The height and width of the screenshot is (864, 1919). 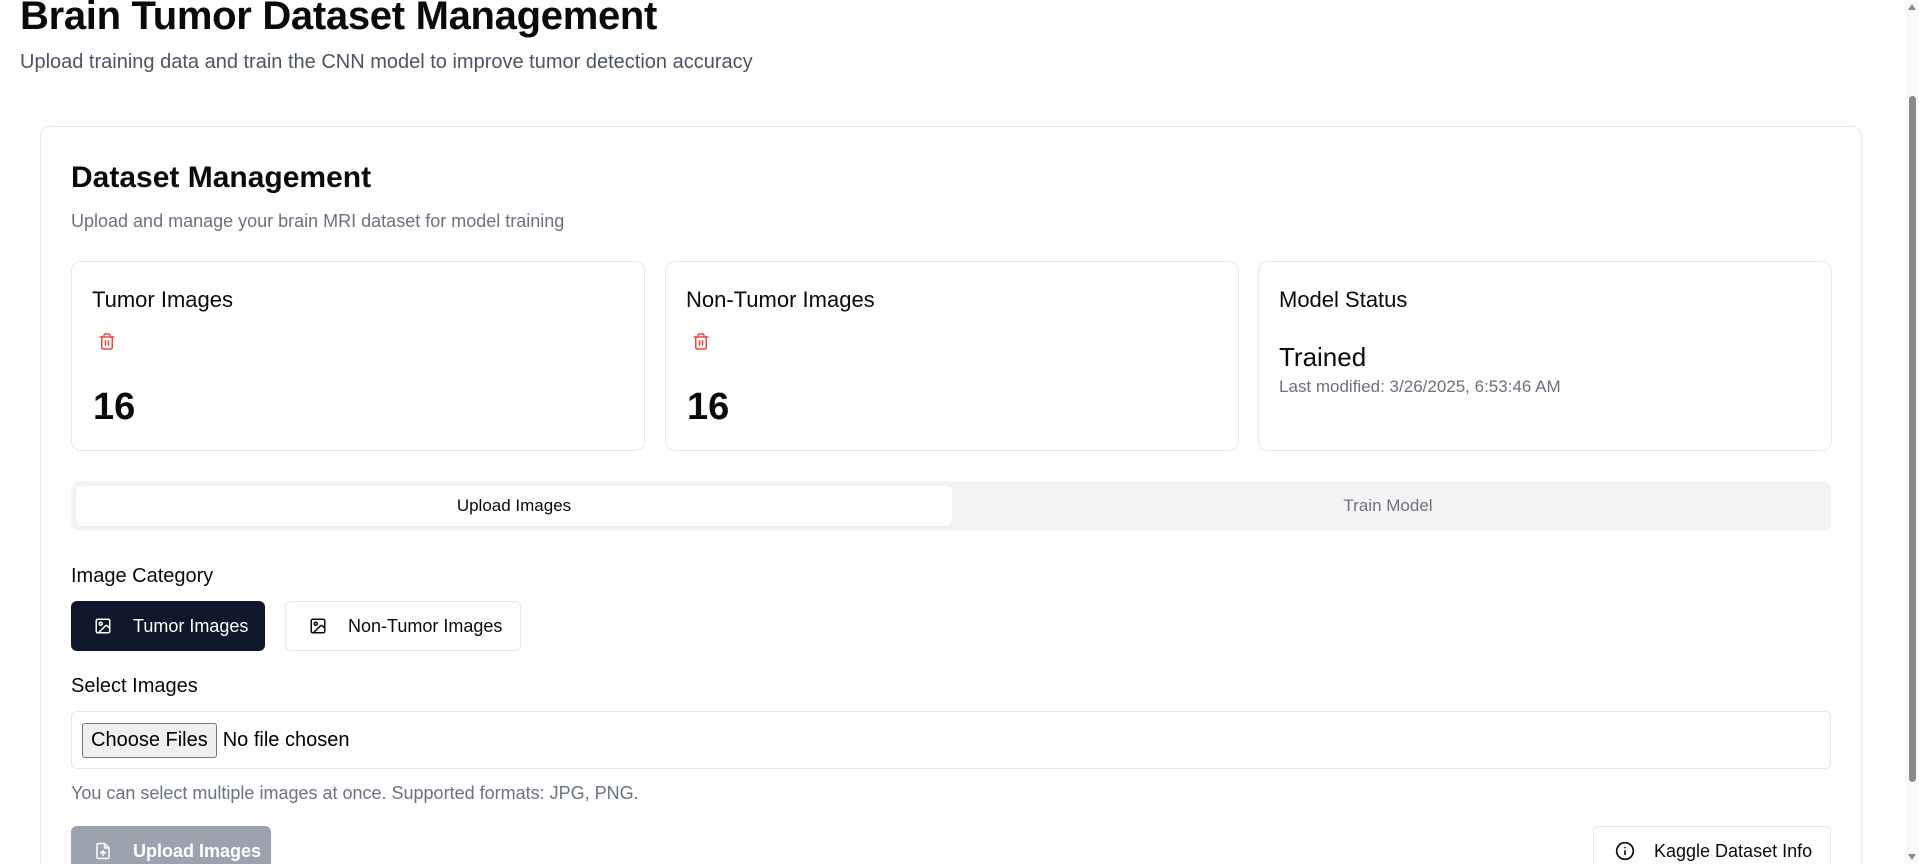 What do you see at coordinates (780, 299) in the screenshot?
I see `non-tumor-images-title: Non-Tumor Images` at bounding box center [780, 299].